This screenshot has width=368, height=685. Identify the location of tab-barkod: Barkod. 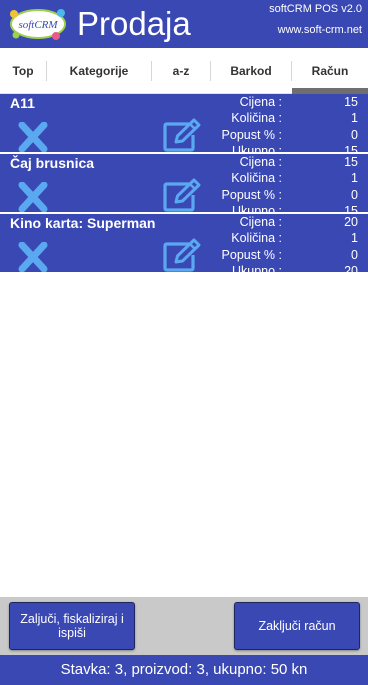
(251, 71).